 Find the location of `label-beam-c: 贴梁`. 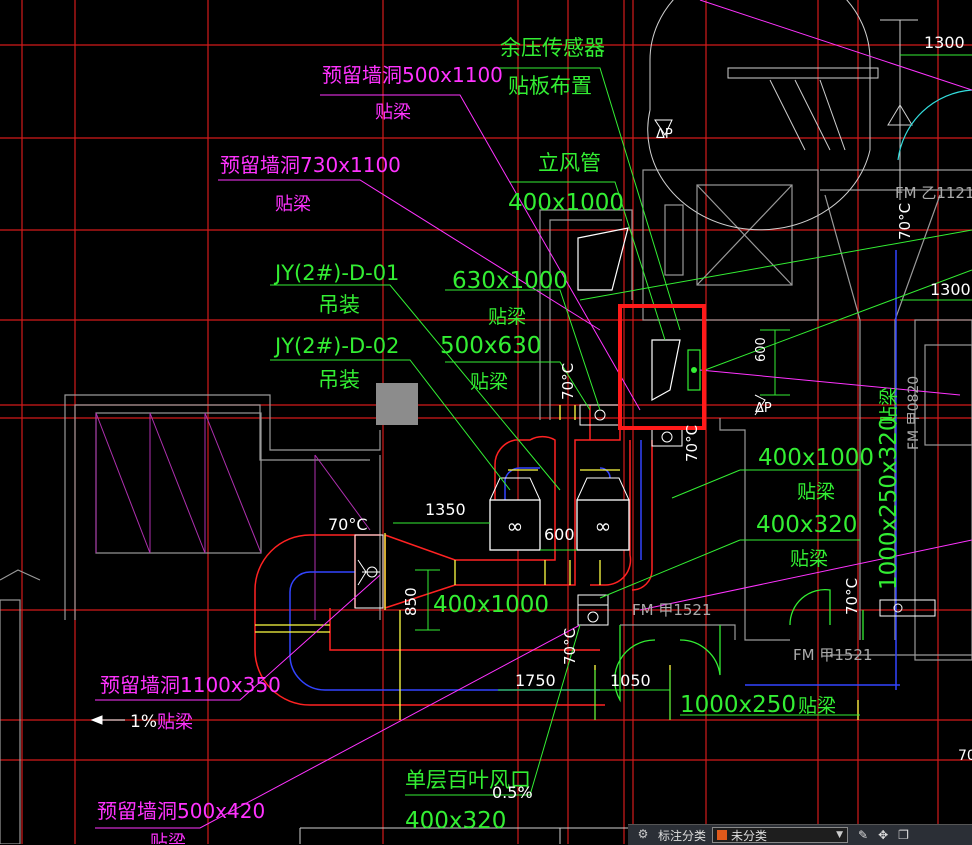

label-beam-c: 贴梁 is located at coordinates (507, 317).